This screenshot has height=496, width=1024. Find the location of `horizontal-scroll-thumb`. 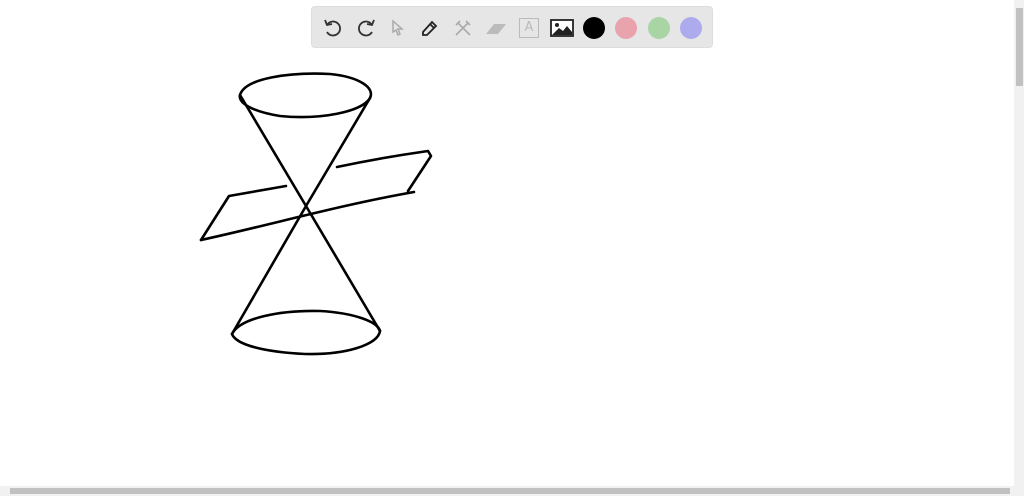

horizontal-scroll-thumb is located at coordinates (510, 491).